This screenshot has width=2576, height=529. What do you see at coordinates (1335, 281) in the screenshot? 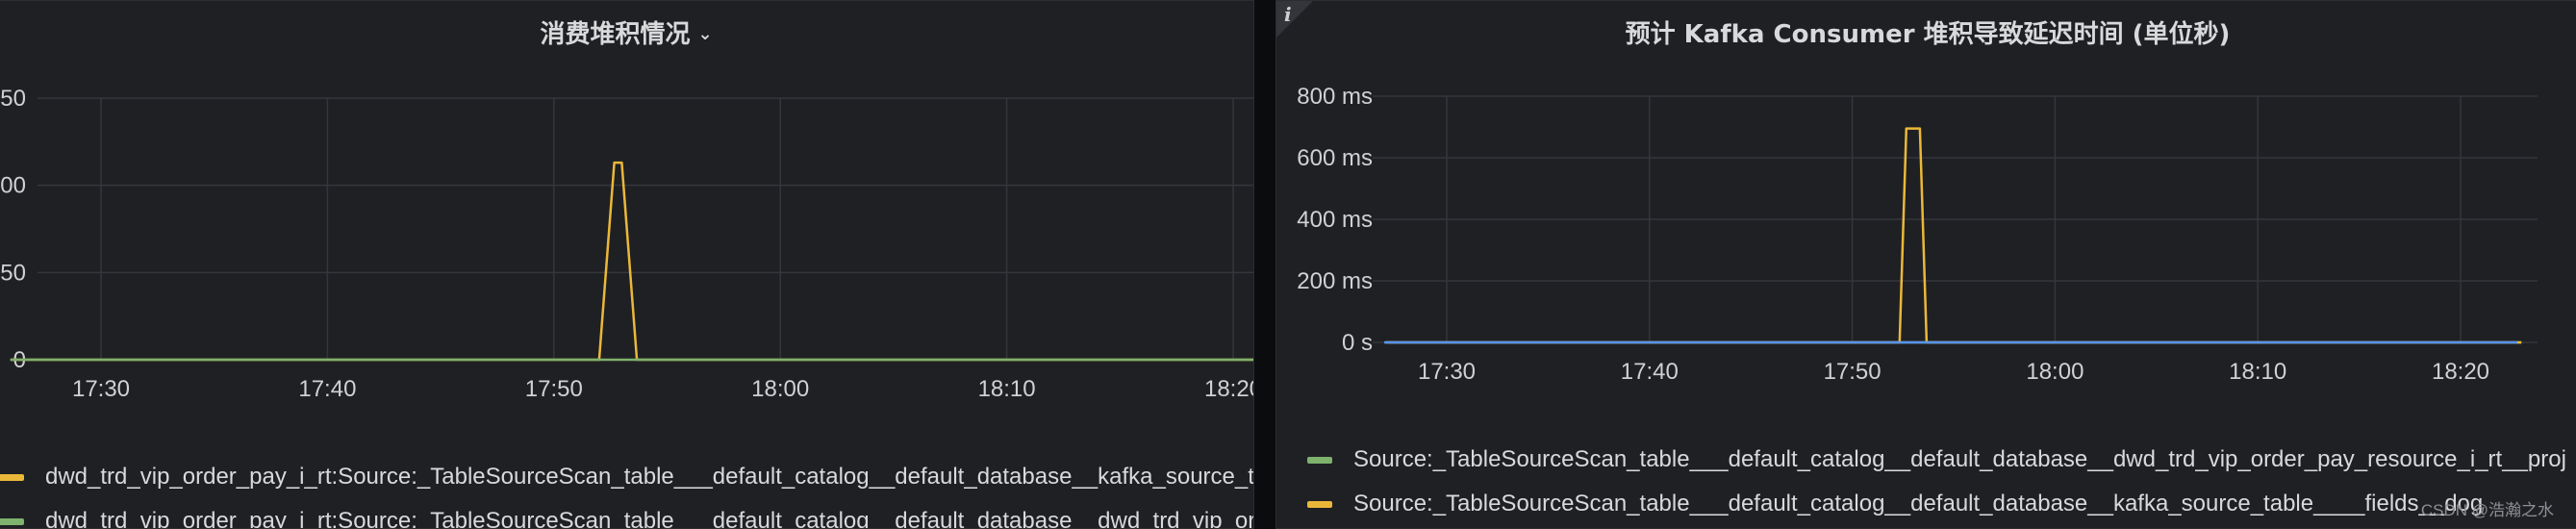
I see `y-tick-label: 200 ms` at bounding box center [1335, 281].